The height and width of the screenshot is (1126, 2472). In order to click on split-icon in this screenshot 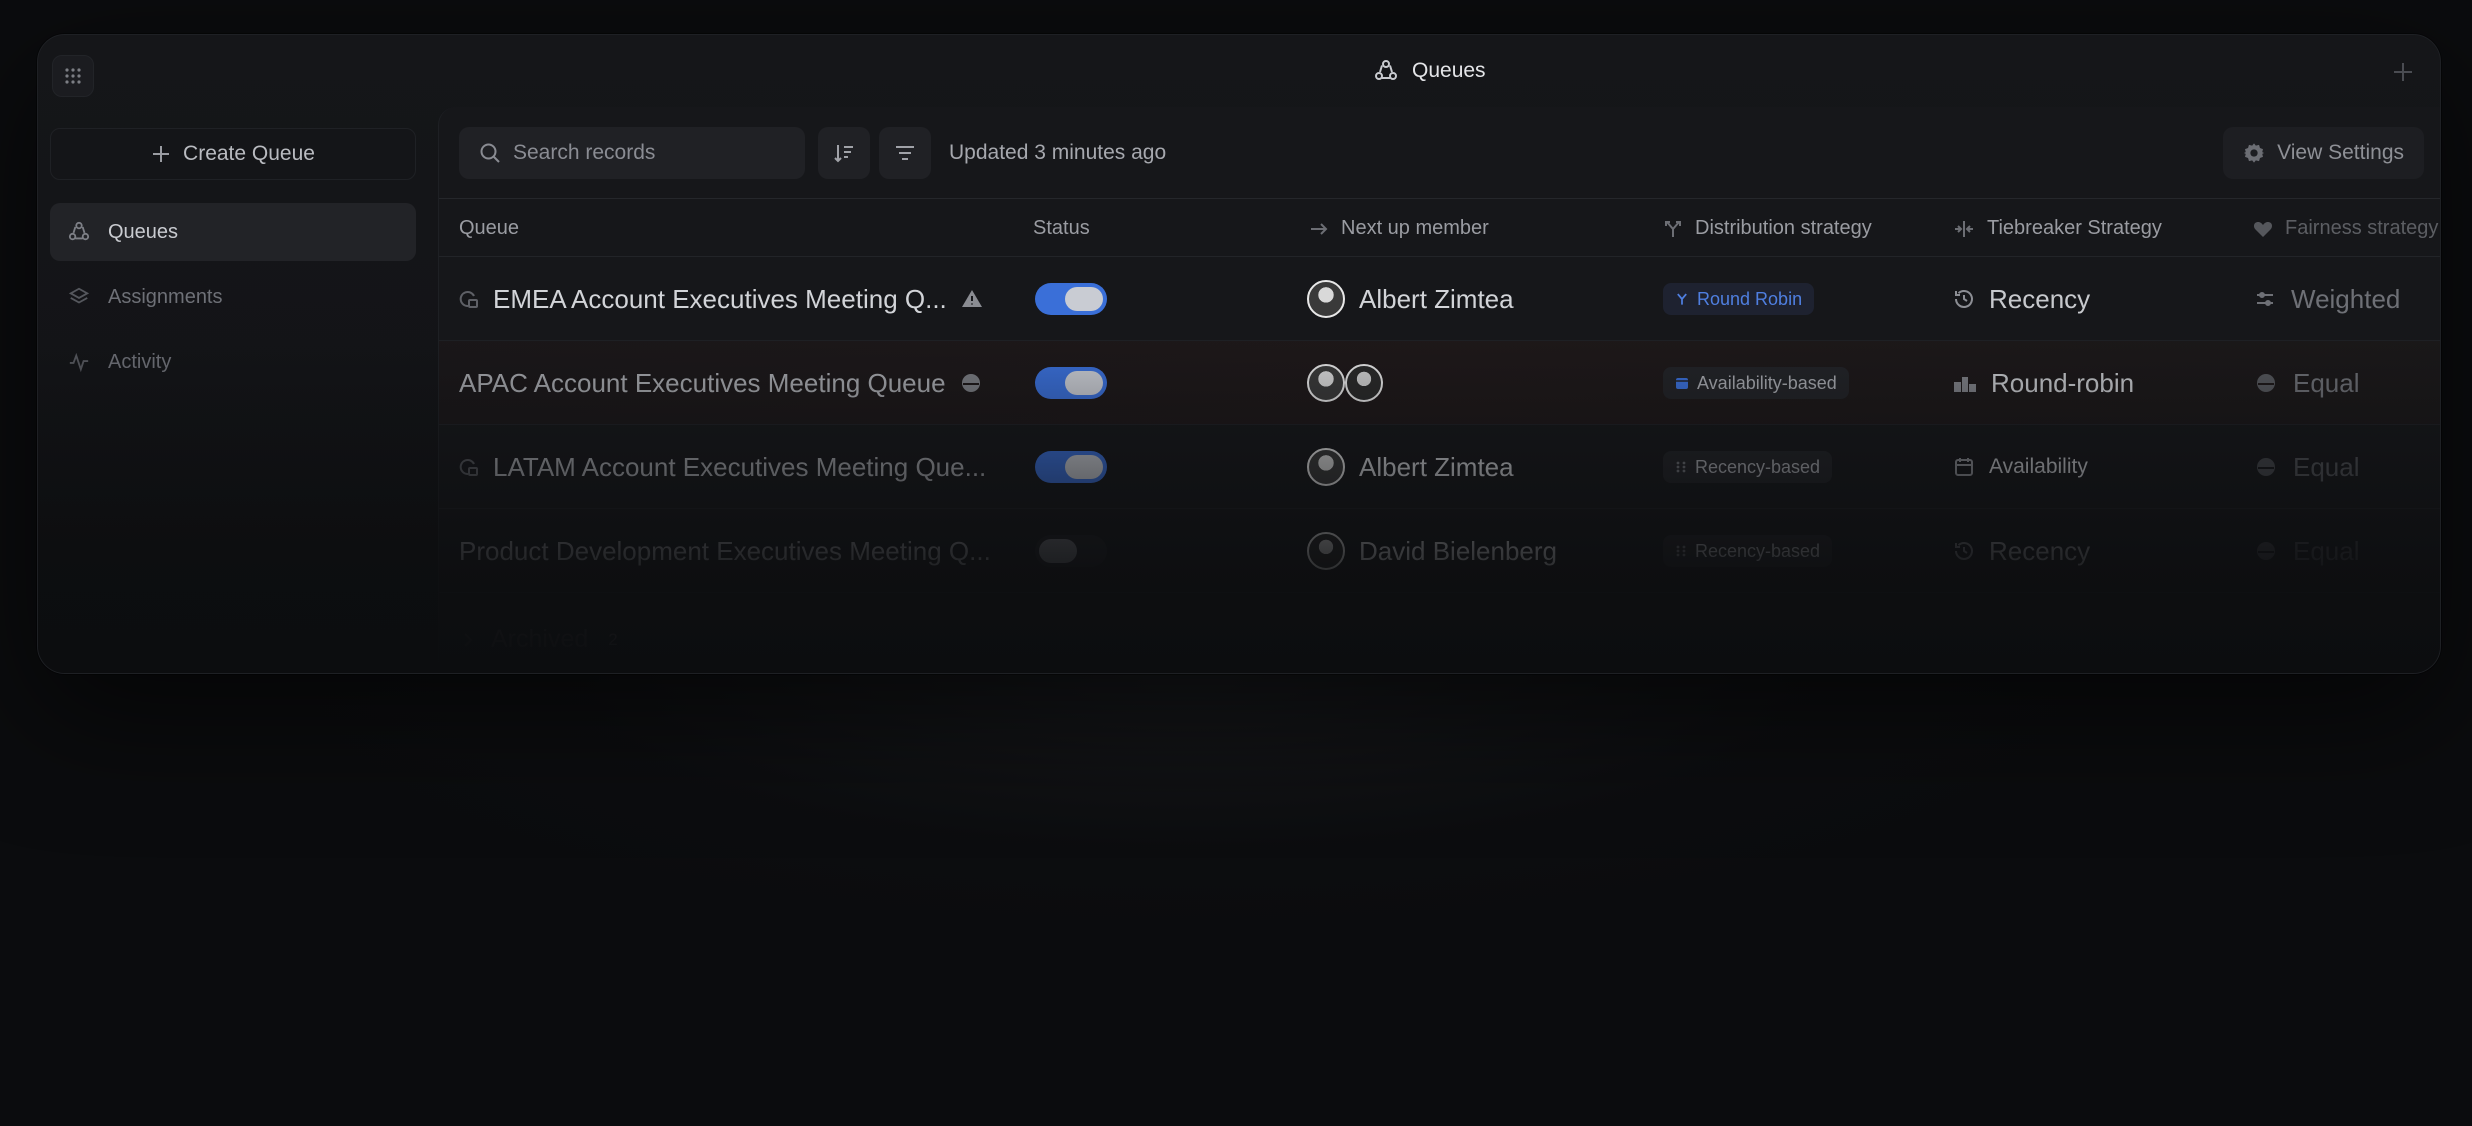, I will do `click(1682, 299)`.